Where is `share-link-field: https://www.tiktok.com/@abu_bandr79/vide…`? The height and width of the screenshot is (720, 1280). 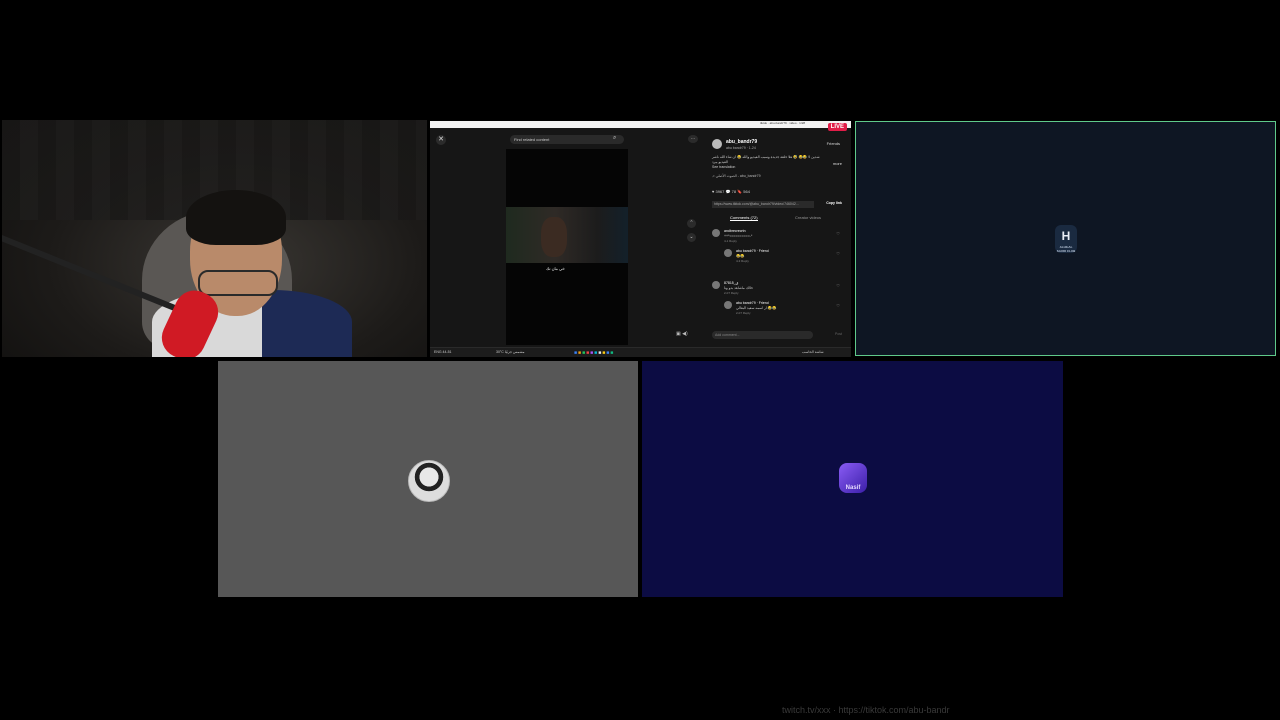 share-link-field: https://www.tiktok.com/@abu_bandr79/vide… is located at coordinates (763, 204).